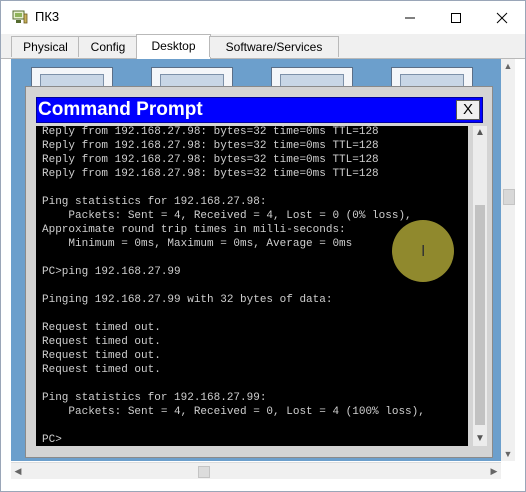  I want to click on tab-software-services: Software/Services, so click(274, 46).